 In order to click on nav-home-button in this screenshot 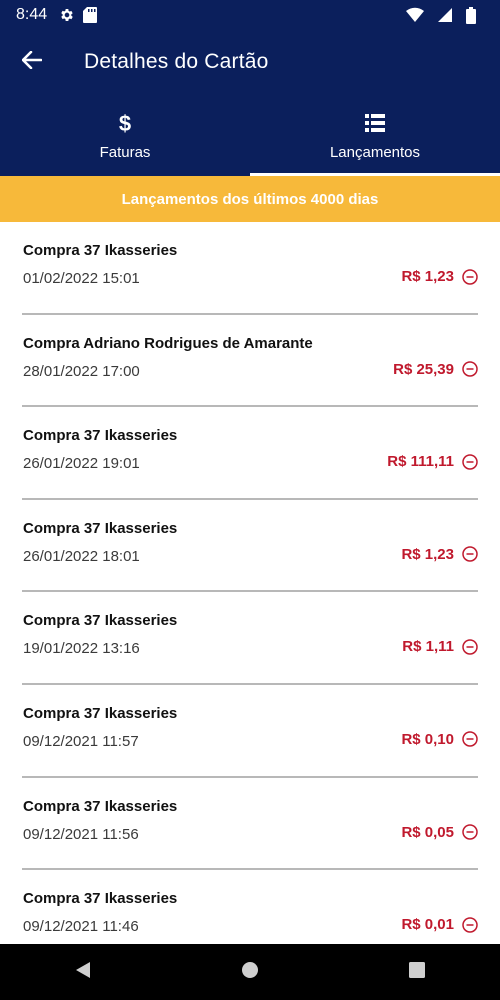, I will do `click(250, 972)`.